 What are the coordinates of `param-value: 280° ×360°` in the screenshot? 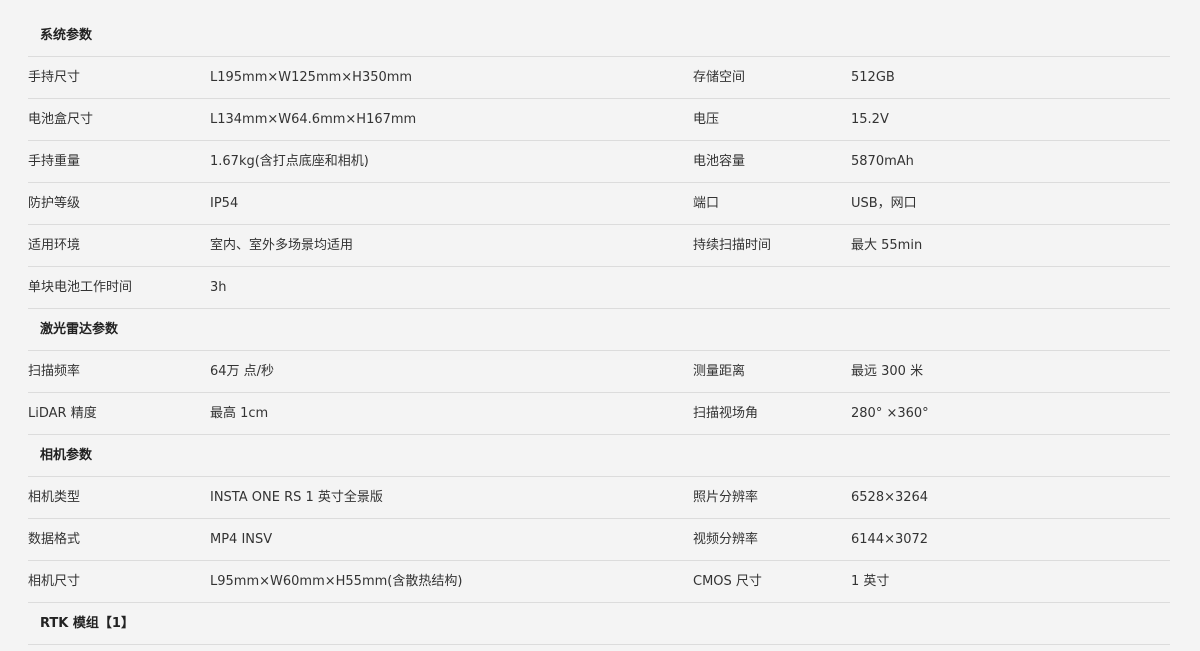 It's located at (890, 413).